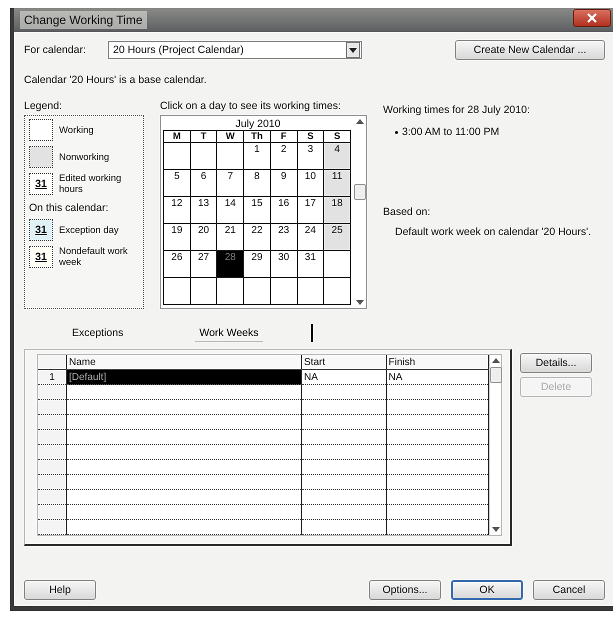 The width and height of the screenshot is (613, 618). What do you see at coordinates (257, 264) in the screenshot?
I see `day-cell: 29` at bounding box center [257, 264].